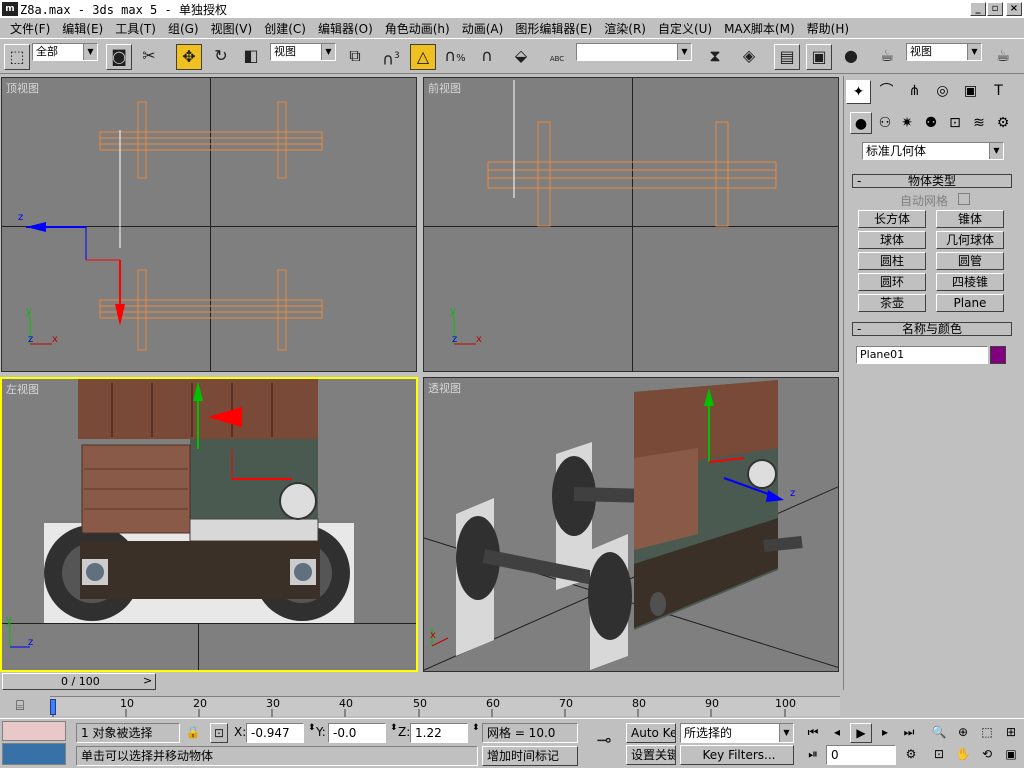 Image resolution: width=1024 pixels, height=768 pixels. I want to click on rollout-object-type-header: - 物体类型, so click(932, 181).